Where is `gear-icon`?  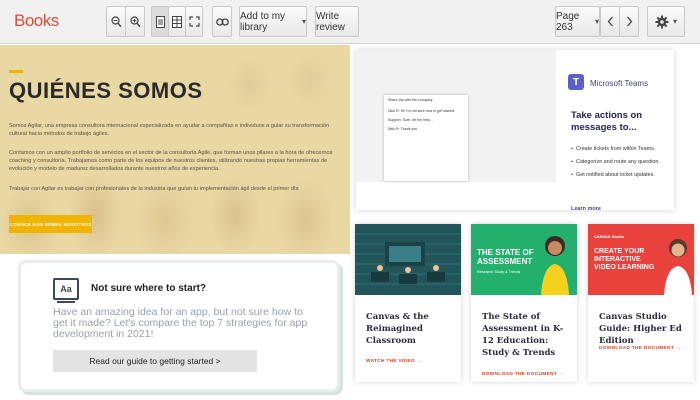
gear-icon is located at coordinates (662, 21).